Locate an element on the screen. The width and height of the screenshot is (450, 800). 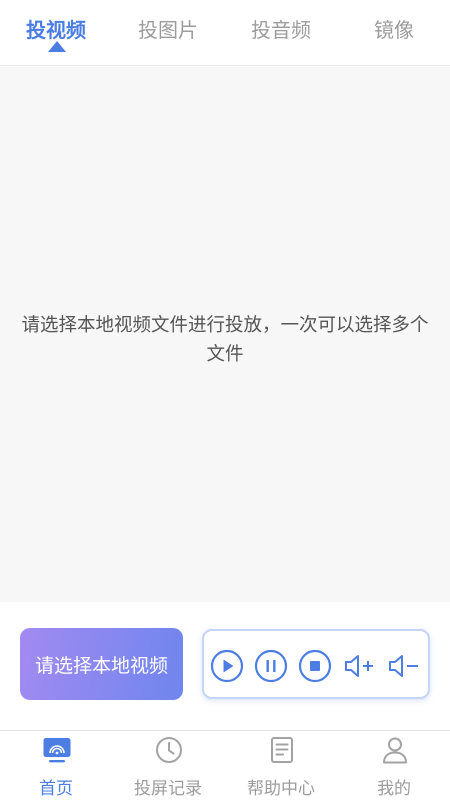
tab-mirror: 镜像 is located at coordinates (394, 28).